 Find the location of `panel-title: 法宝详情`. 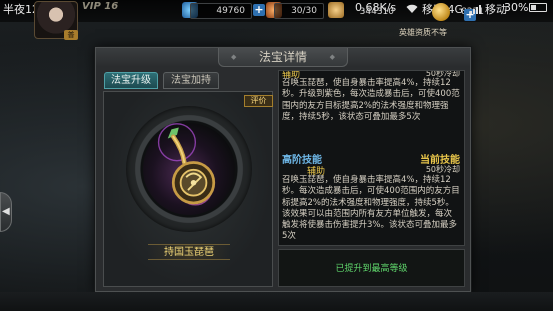

panel-title: 法宝详情 is located at coordinates (283, 57).